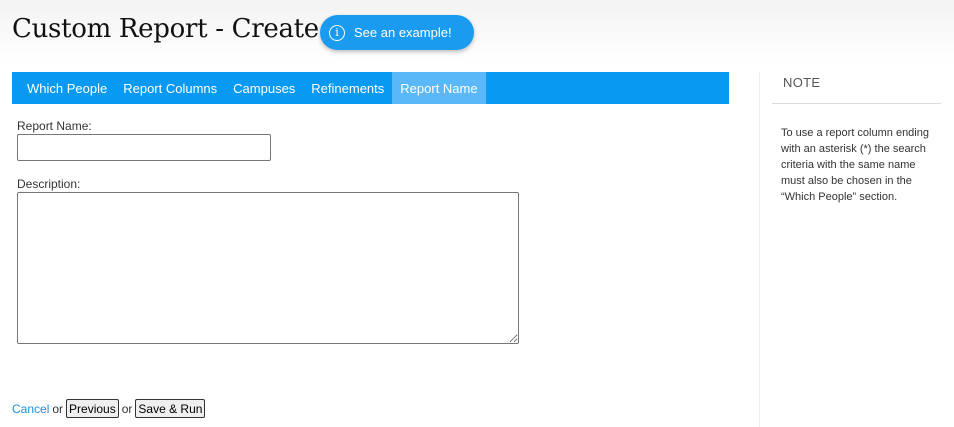 The width and height of the screenshot is (954, 427). Describe the element at coordinates (802, 82) in the screenshot. I see `note-title: NOTE` at that location.